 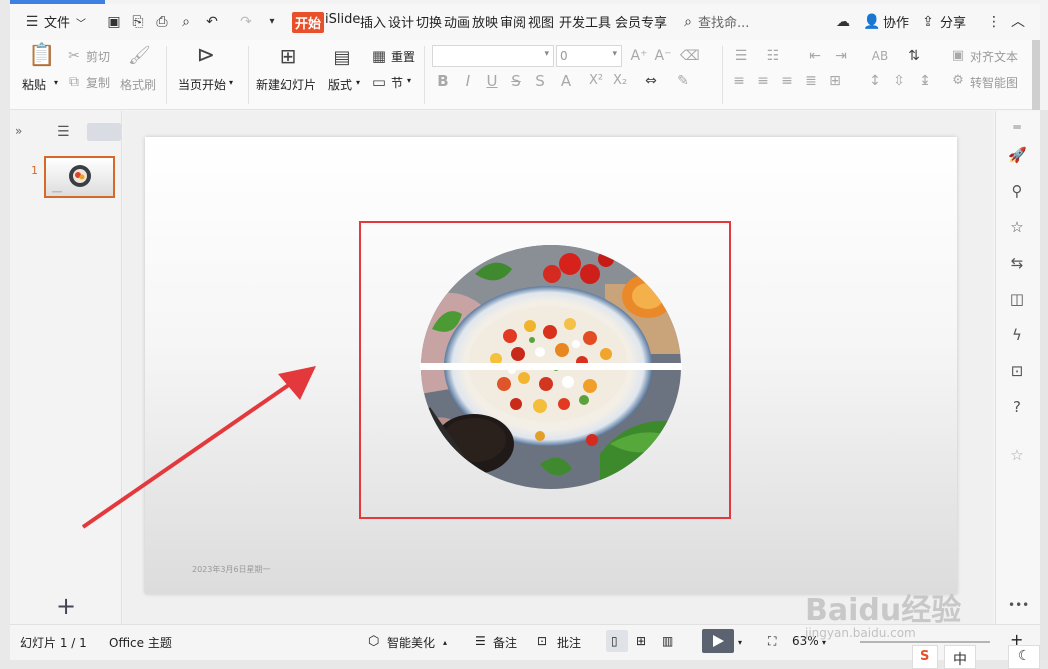 I want to click on italic-icon: I, so click(x=468, y=81).